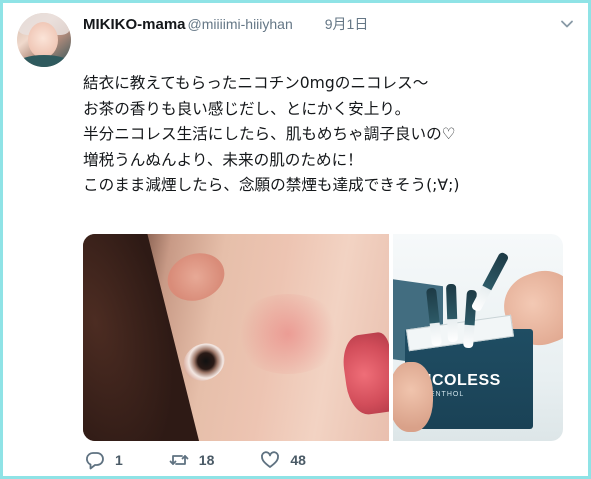 This screenshot has height=479, width=591. I want to click on avatar-face, so click(43, 40).